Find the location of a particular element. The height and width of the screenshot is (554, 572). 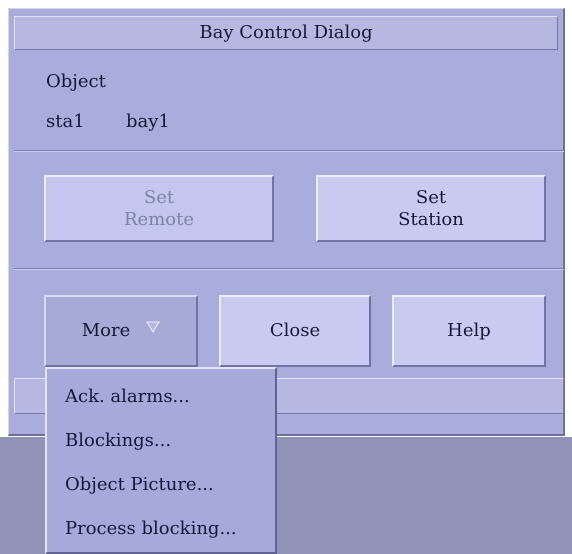

close-button: Close is located at coordinates (295, 331).